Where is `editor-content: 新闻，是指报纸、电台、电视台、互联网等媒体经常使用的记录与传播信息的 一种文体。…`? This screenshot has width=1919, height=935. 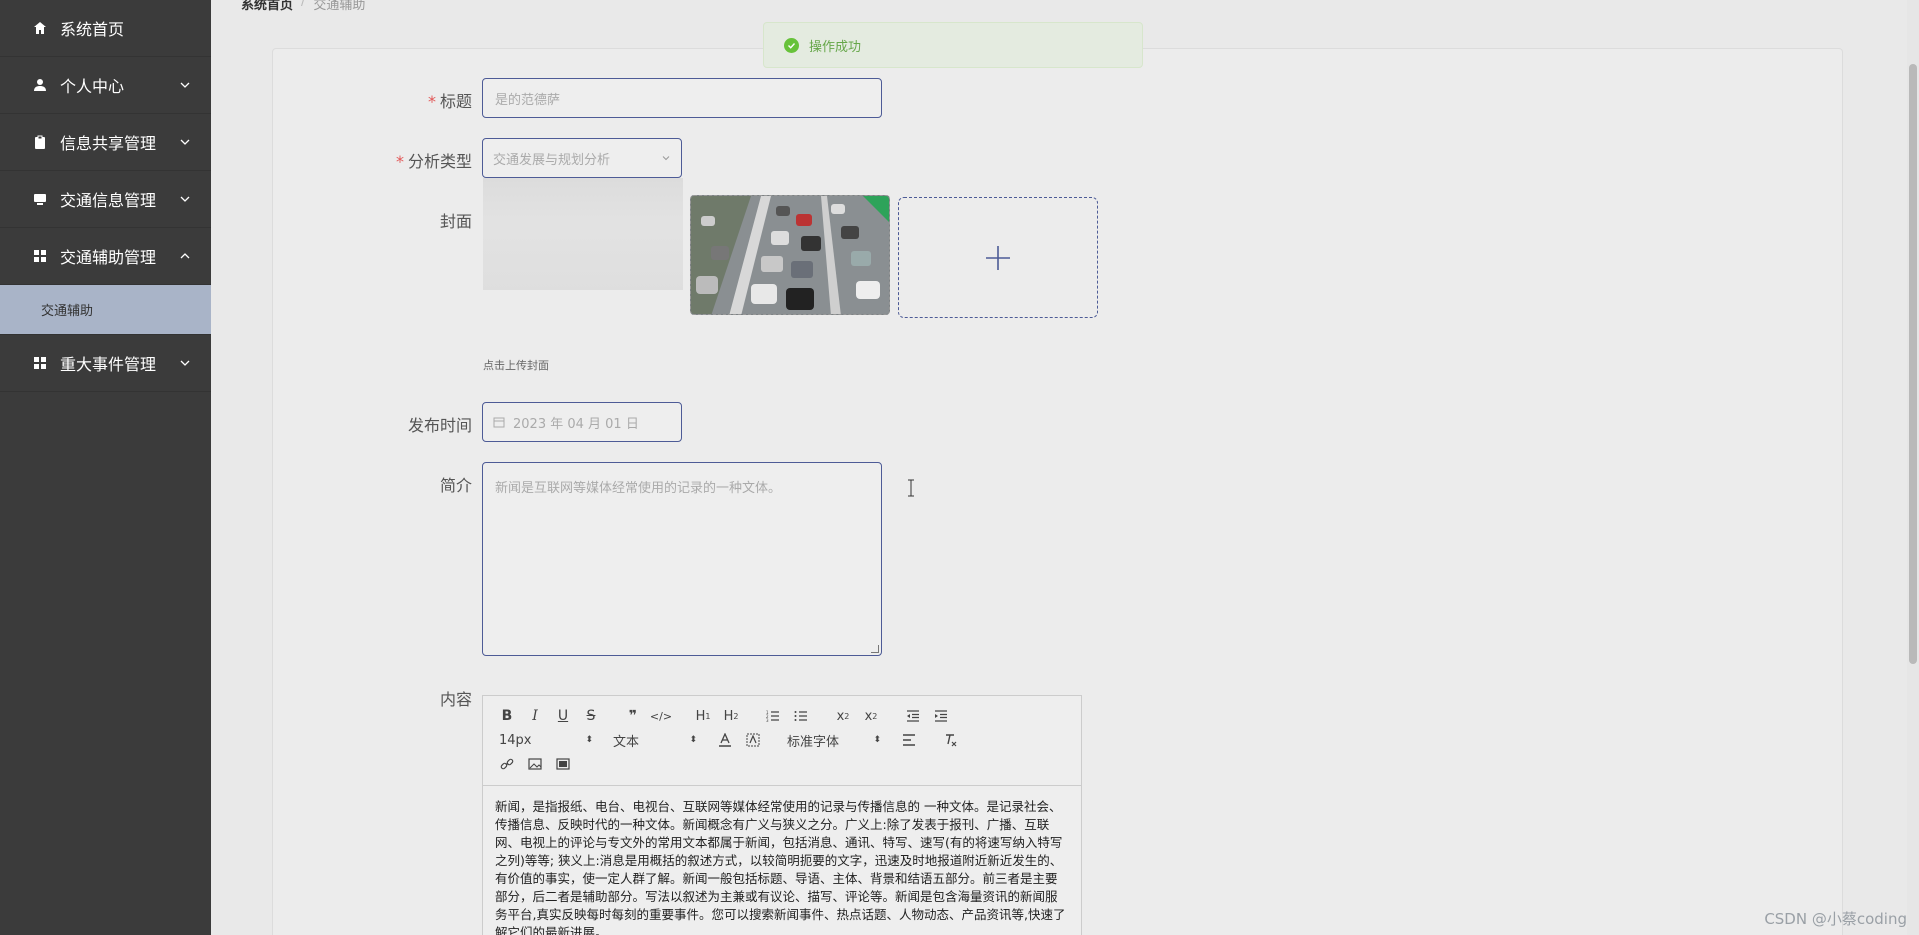
editor-content: 新闻，是指报纸、电台、电视台、互联网等媒体经常使用的记录与传播信息的 一种文体。… is located at coordinates (782, 860).